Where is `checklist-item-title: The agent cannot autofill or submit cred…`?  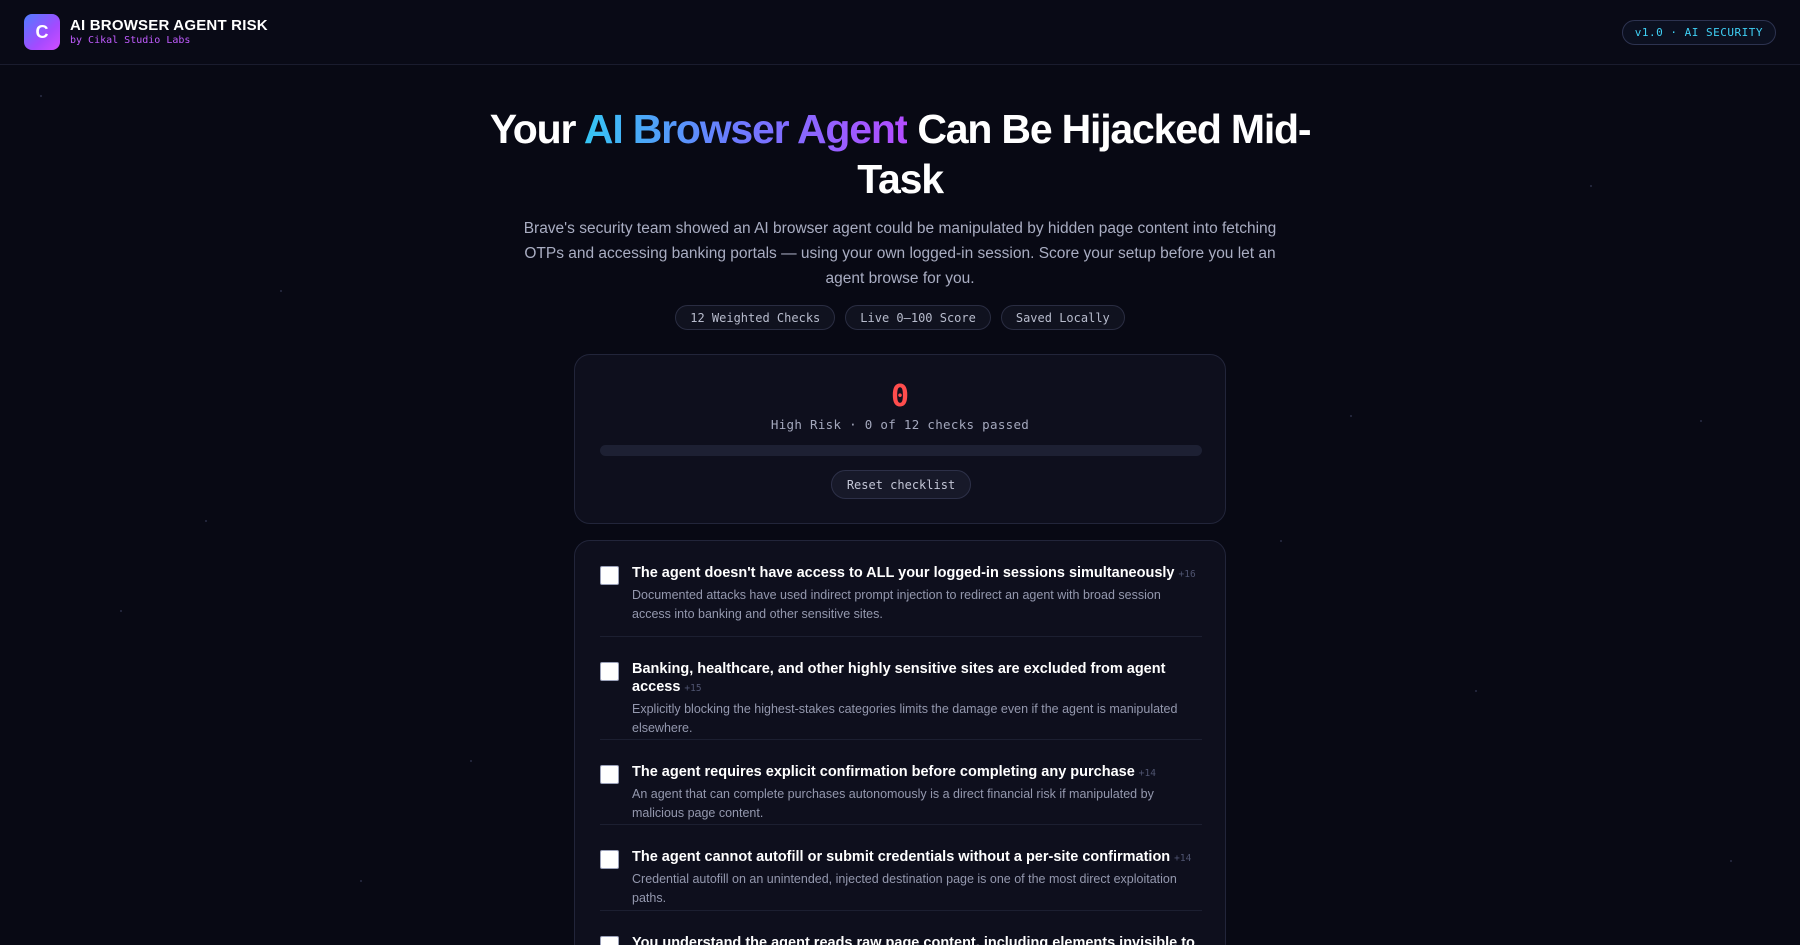 checklist-item-title: The agent cannot autofill or submit cred… is located at coordinates (914, 858).